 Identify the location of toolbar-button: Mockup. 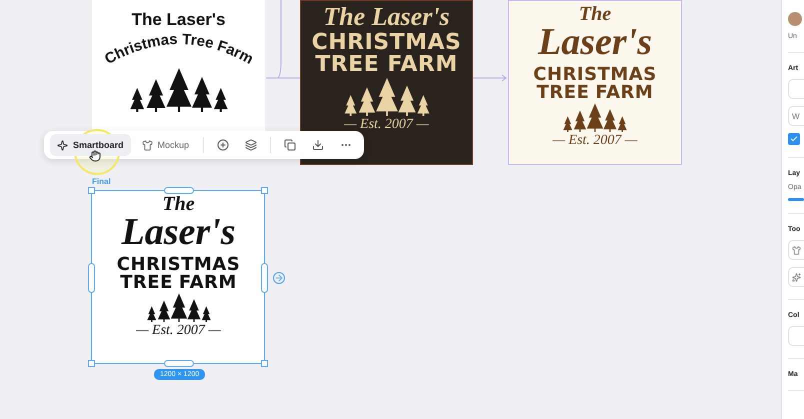
(165, 145).